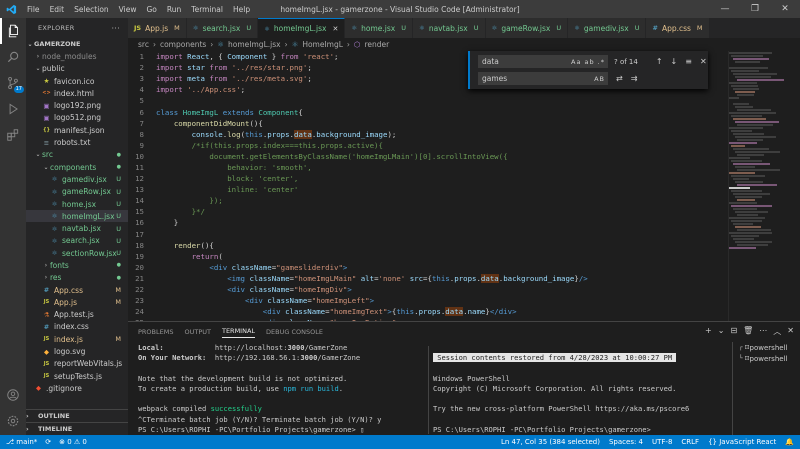 The image size is (800, 449). Describe the element at coordinates (143, 44) in the screenshot. I see `breadcrumb-item-src: src` at that location.